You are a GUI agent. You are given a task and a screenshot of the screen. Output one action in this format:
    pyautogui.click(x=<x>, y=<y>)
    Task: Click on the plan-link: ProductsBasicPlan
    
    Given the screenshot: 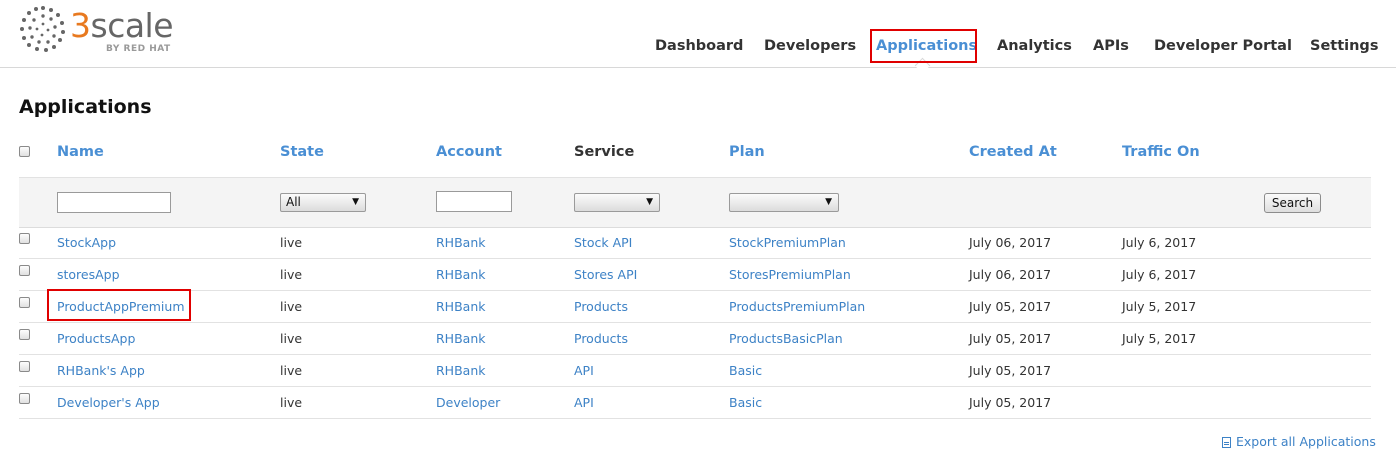 What is the action you would take?
    pyautogui.click(x=786, y=338)
    